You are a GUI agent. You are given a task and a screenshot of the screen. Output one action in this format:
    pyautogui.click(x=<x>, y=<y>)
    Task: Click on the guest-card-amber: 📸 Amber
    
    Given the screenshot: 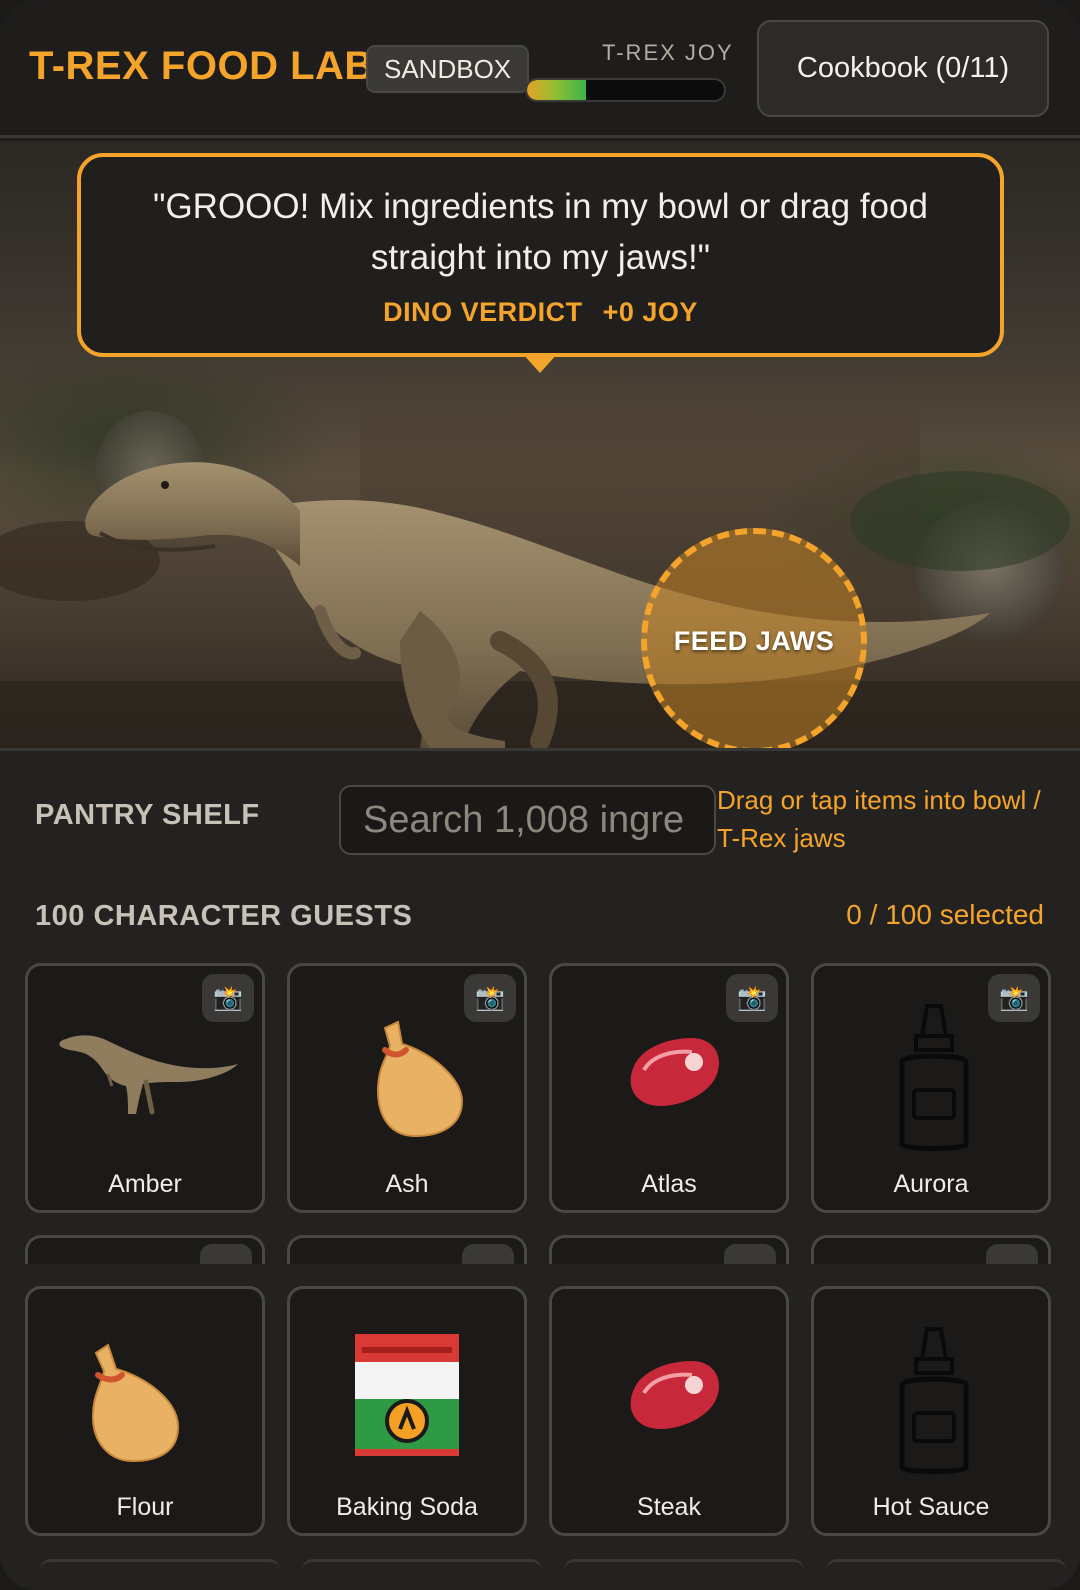 What is the action you would take?
    pyautogui.click(x=145, y=1088)
    